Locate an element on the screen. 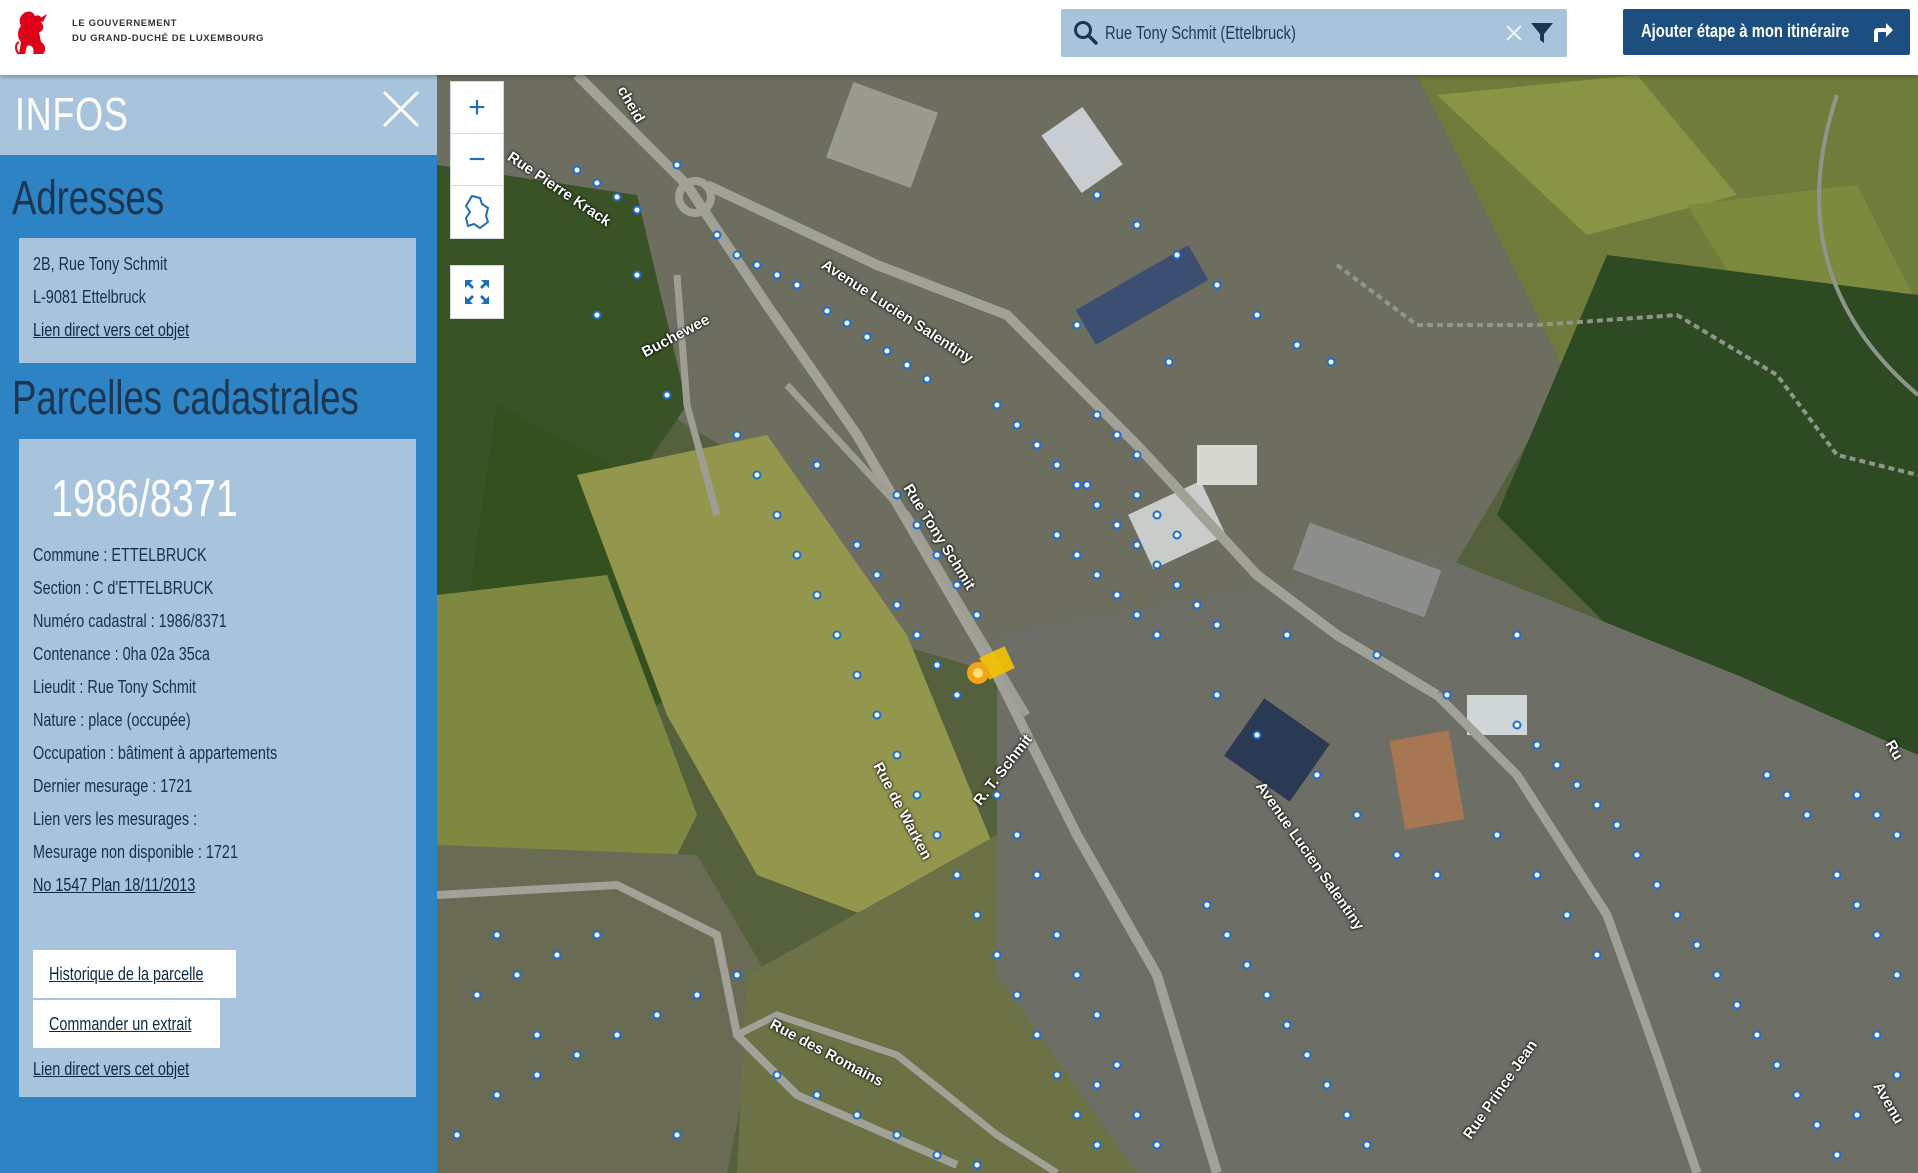 The width and height of the screenshot is (1918, 1173). fullscreen-control is located at coordinates (477, 292).